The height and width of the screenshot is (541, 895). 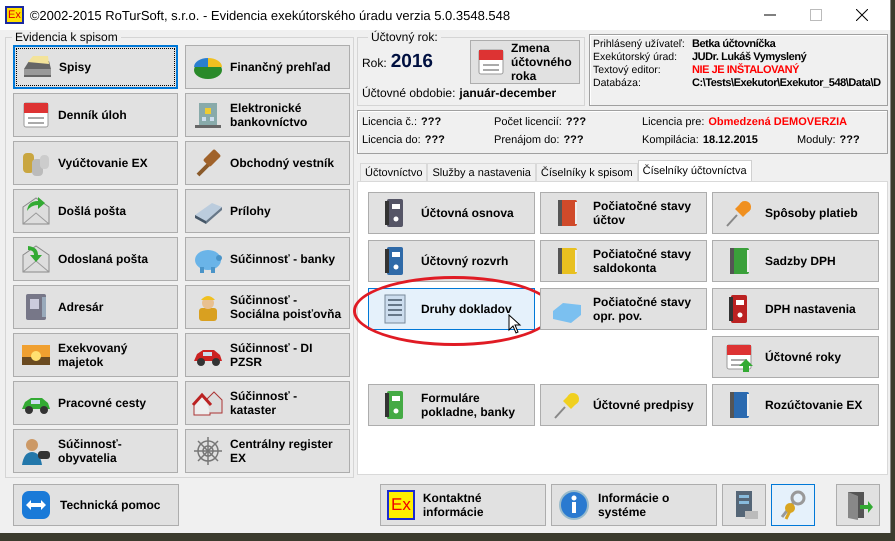 What do you see at coordinates (481, 172) in the screenshot?
I see `tab: Služby a nastavenia` at bounding box center [481, 172].